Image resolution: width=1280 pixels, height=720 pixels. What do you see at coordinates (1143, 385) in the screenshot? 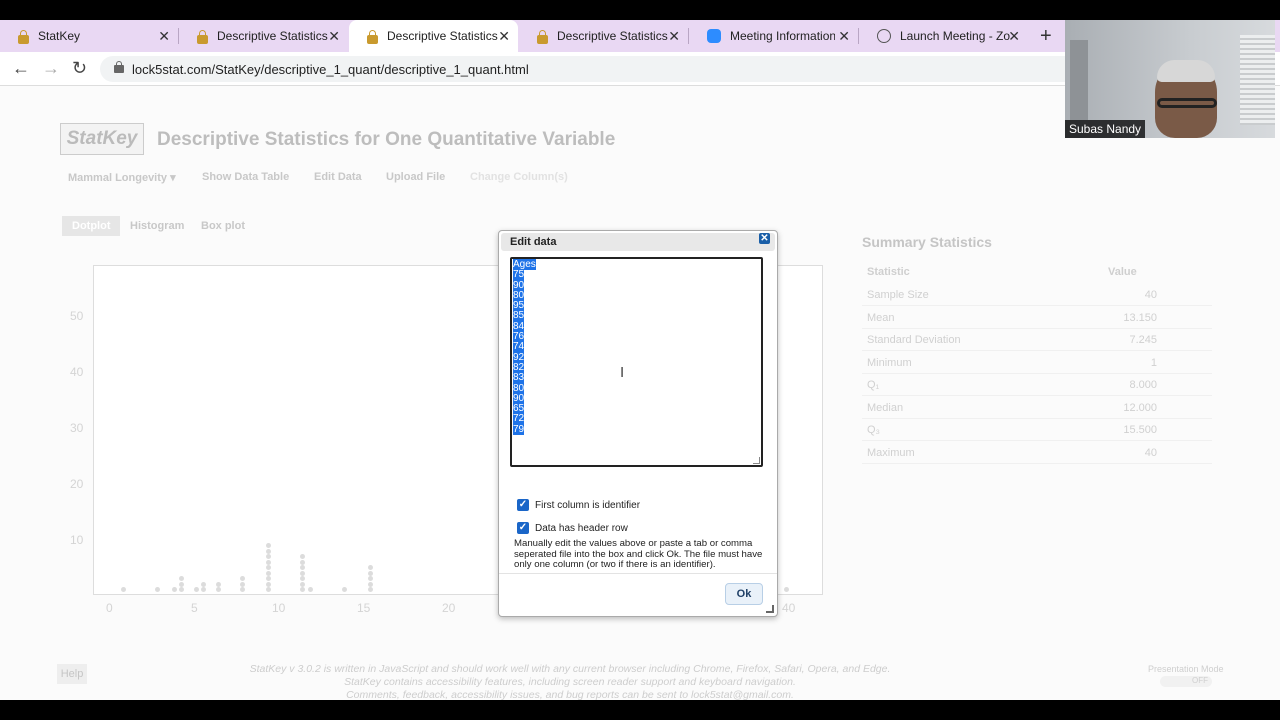
I see `summary-stat-value: 8.000` at bounding box center [1143, 385].